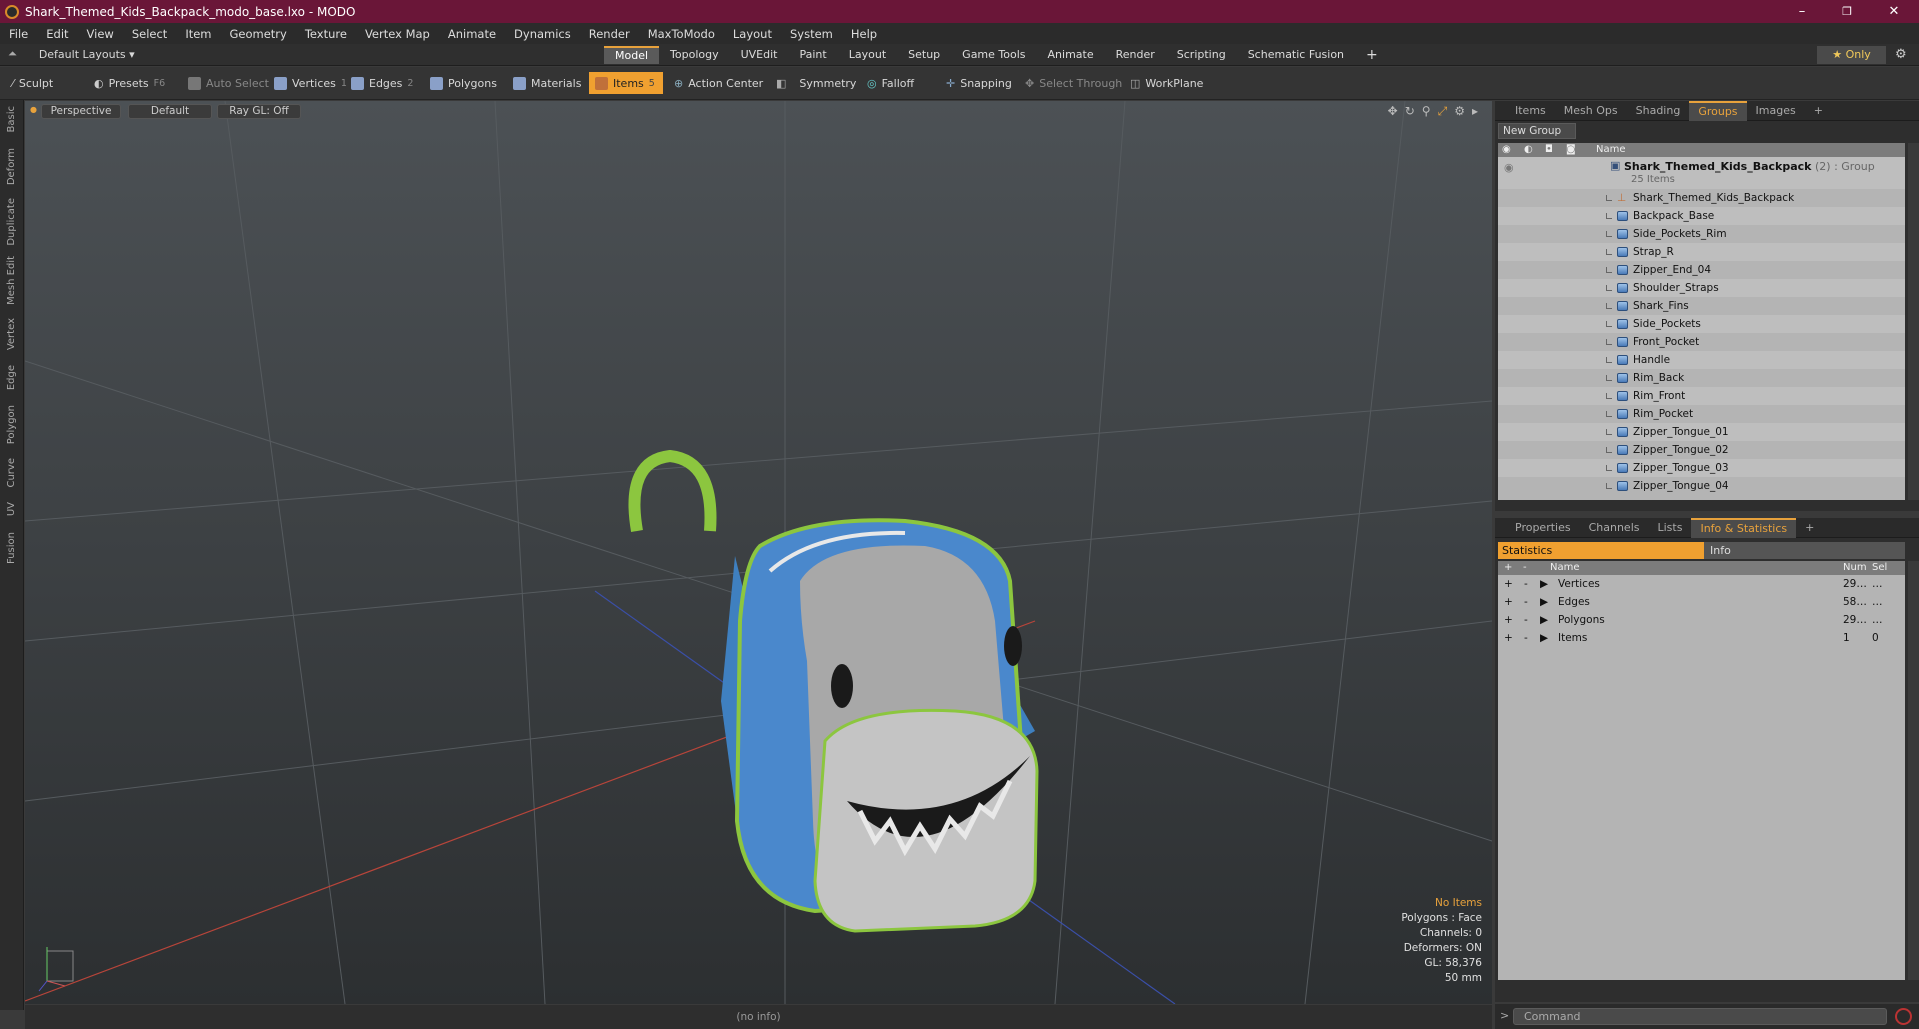 This screenshot has height=1029, width=1919. What do you see at coordinates (1804, 550) in the screenshot?
I see `info-tab: Info` at bounding box center [1804, 550].